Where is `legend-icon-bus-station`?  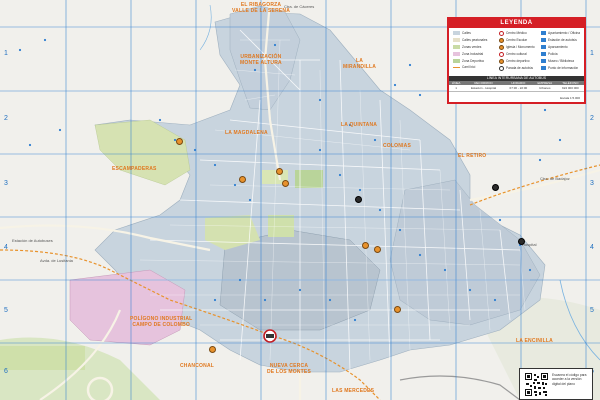
legend-icon-bus-station is located at coordinates (543, 40).